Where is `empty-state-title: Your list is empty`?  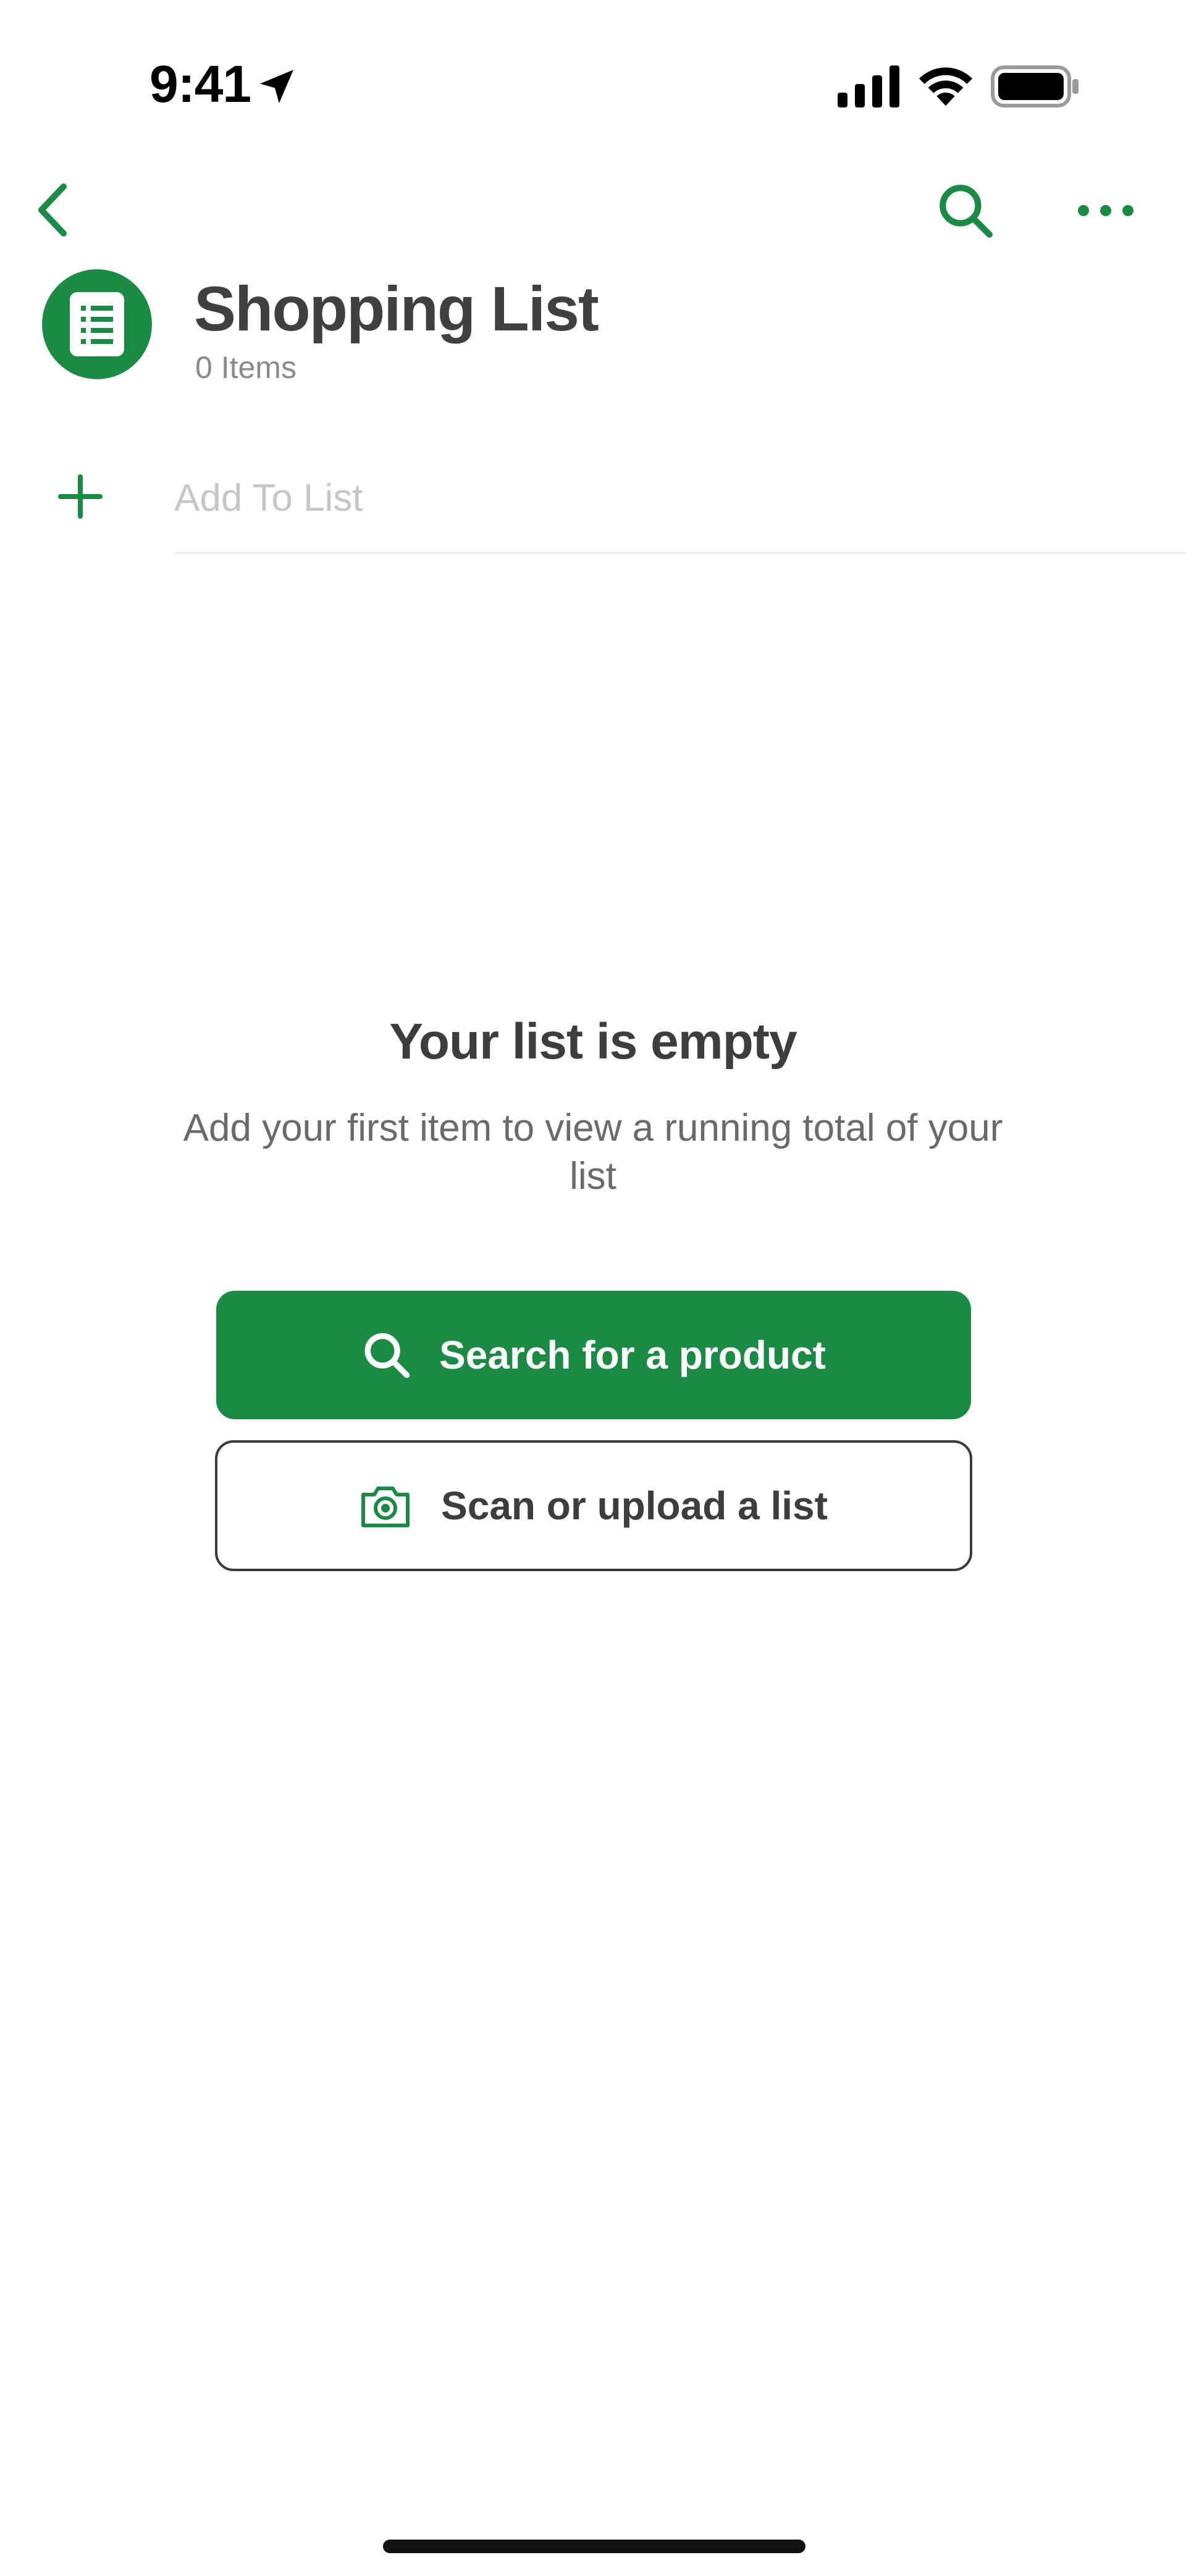 empty-state-title: Your list is empty is located at coordinates (593, 1041).